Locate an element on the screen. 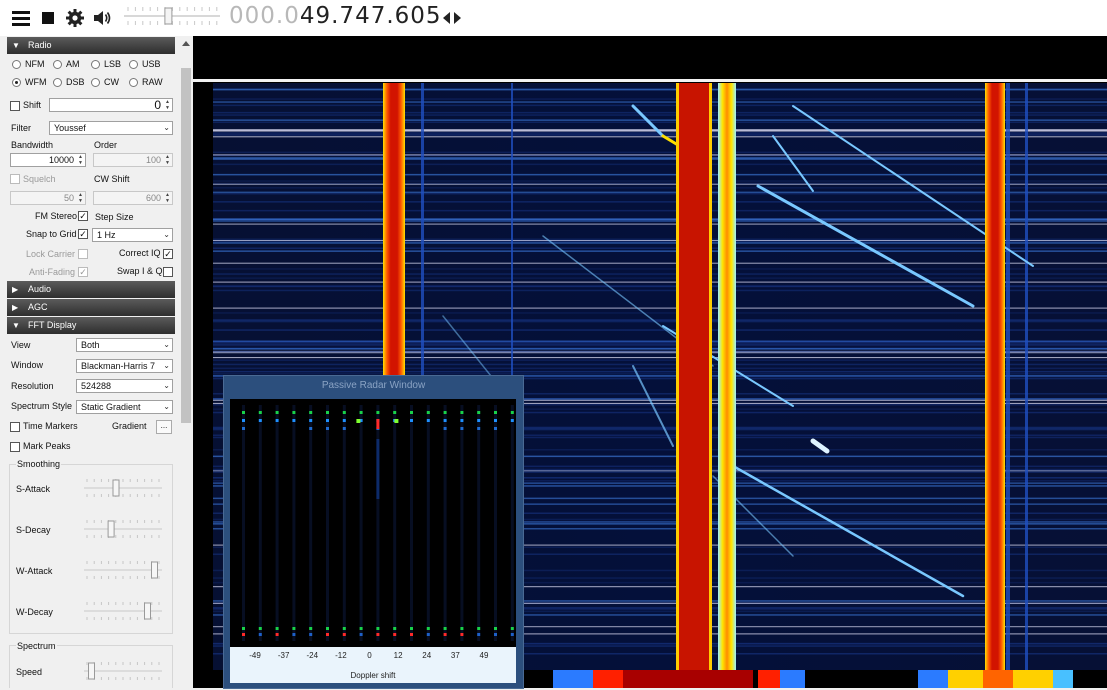  spectrum-plot is located at coordinates (650, 58).